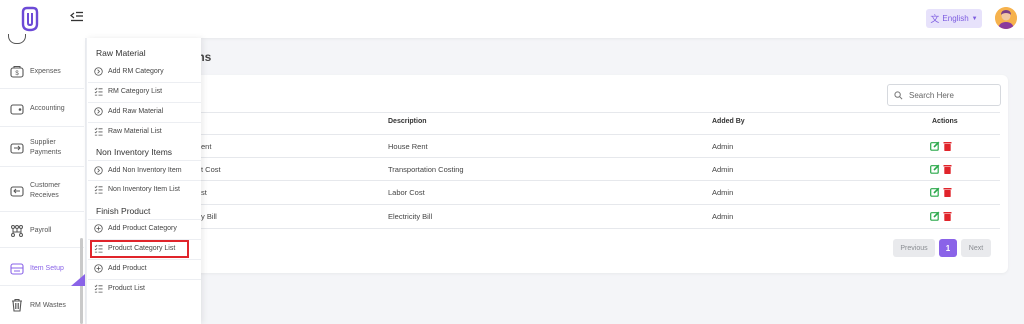 This screenshot has width=1024, height=324. I want to click on flyout-item-label: Add RM Category, so click(136, 71).